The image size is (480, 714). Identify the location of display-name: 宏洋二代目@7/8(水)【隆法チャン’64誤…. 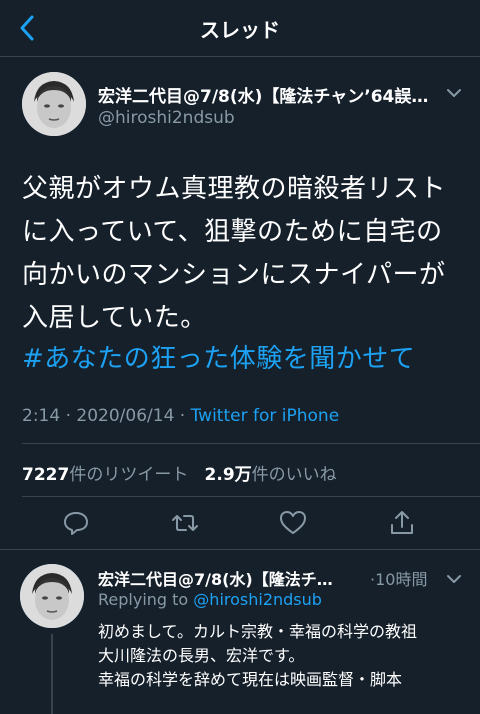
(268, 94).